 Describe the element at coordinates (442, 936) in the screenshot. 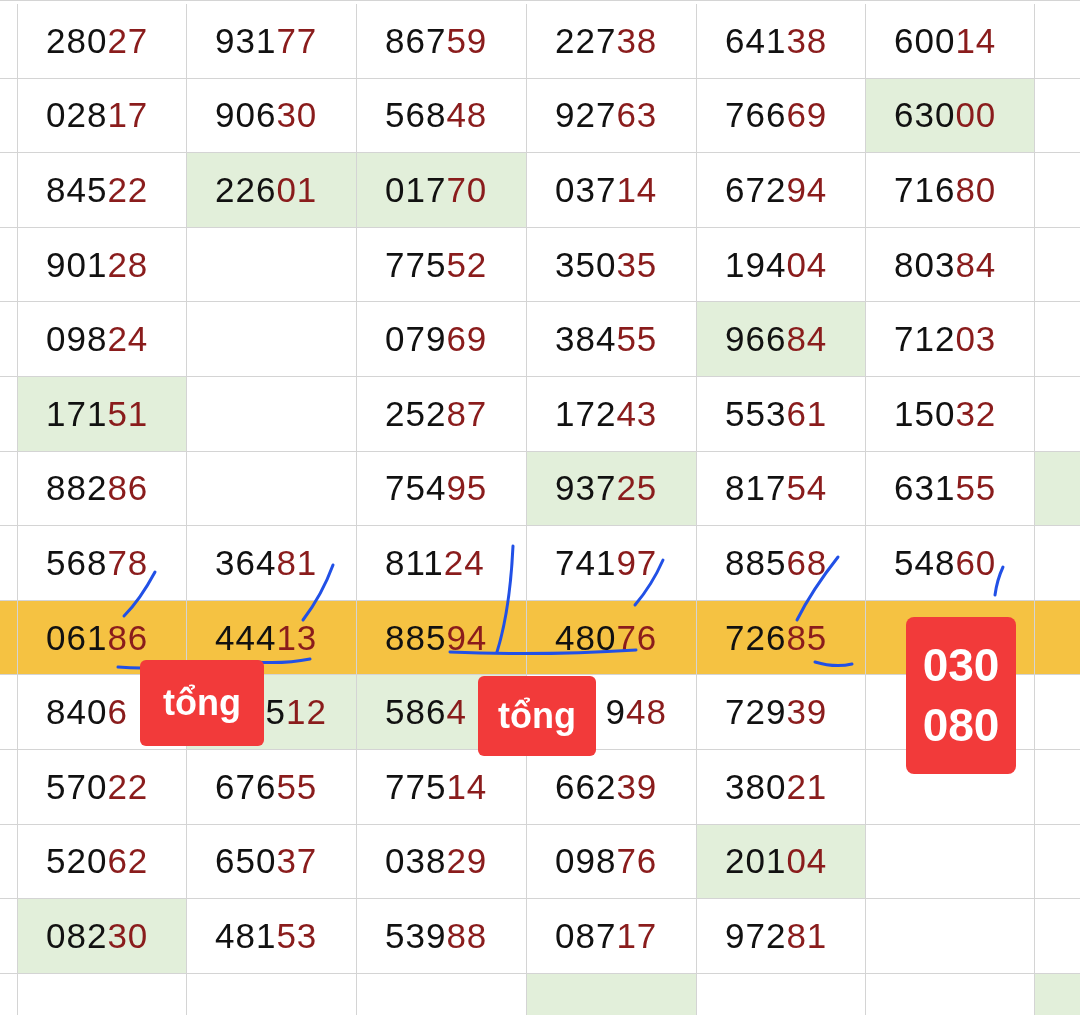

I see `table-cell: 53988` at that location.